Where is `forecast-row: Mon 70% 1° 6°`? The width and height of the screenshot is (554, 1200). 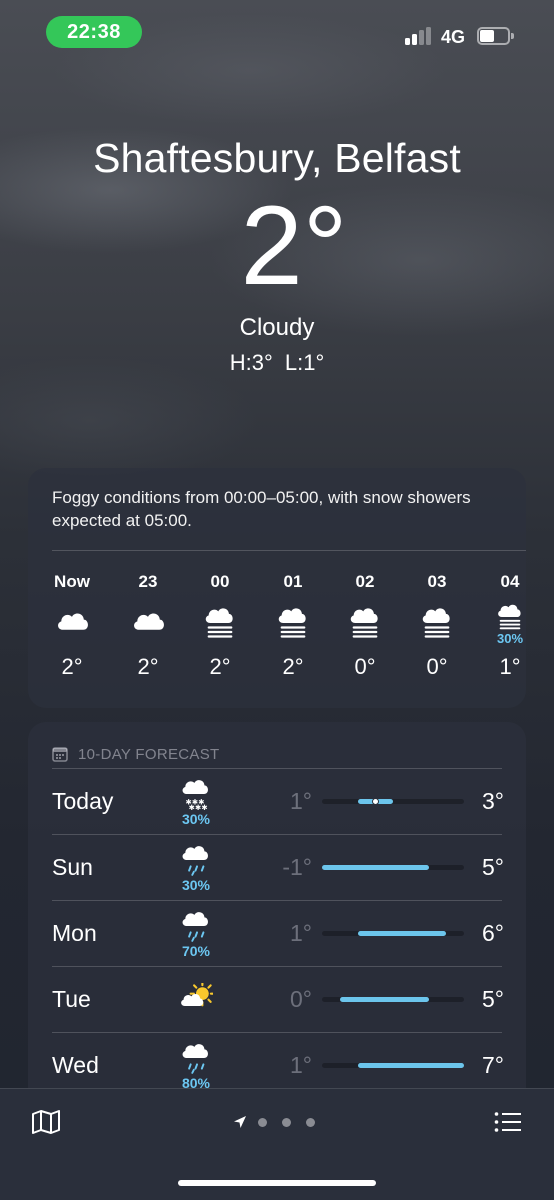
forecast-row: Mon 70% 1° 6° is located at coordinates (277, 933).